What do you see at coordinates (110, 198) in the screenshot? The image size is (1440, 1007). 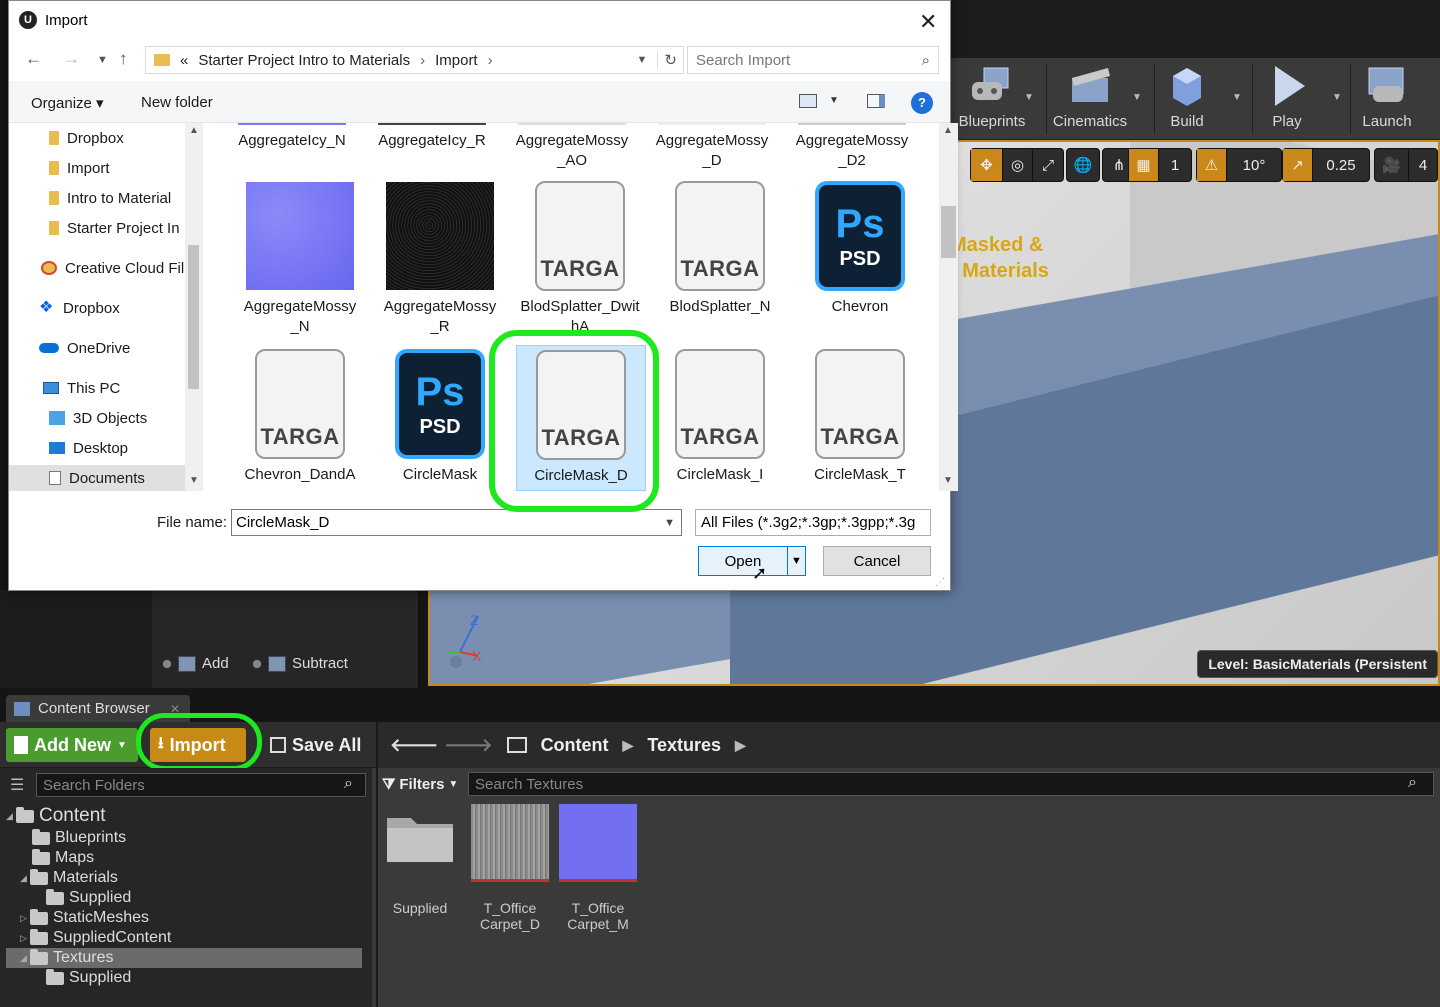 I see `nav-item-intro-to-materials: Intro to Material` at bounding box center [110, 198].